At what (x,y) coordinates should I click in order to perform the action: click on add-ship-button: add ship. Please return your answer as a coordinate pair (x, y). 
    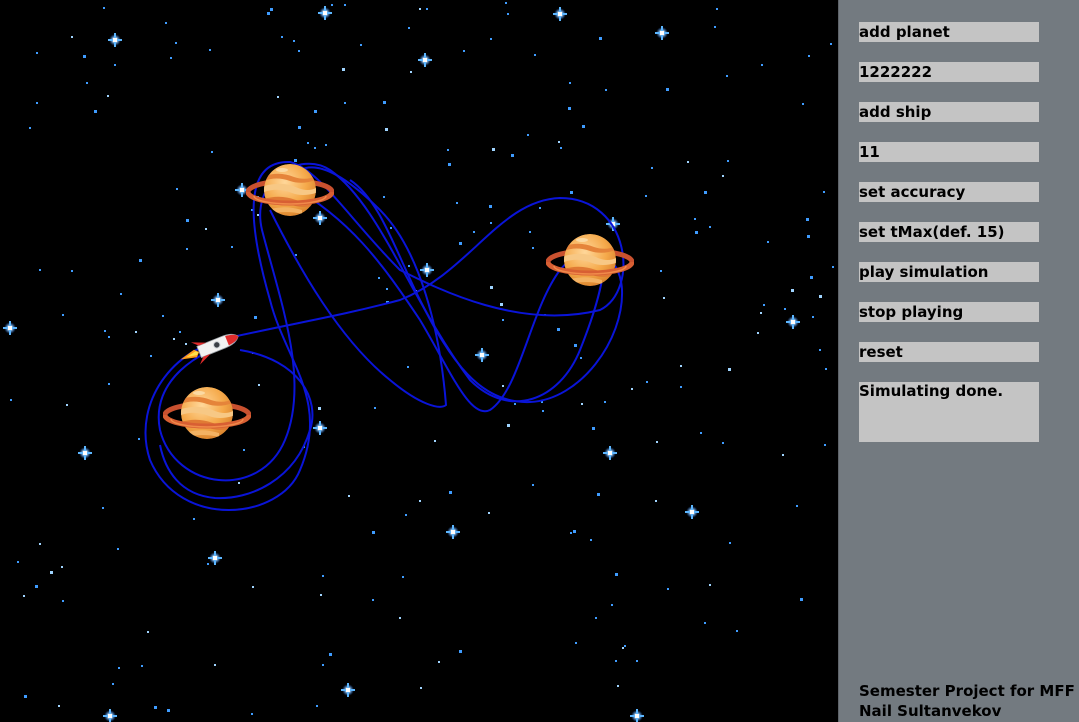
    Looking at the image, I should click on (949, 112).